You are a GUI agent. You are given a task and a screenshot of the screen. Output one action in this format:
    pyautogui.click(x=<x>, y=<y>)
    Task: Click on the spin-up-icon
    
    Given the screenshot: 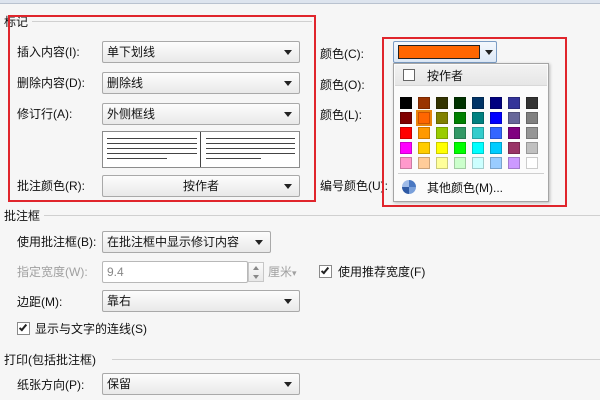 What is the action you would take?
    pyautogui.click(x=256, y=268)
    